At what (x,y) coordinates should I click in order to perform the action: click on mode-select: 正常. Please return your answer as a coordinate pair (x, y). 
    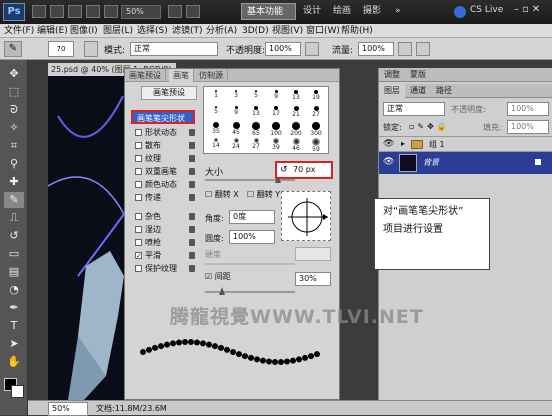
    Looking at the image, I should click on (174, 49).